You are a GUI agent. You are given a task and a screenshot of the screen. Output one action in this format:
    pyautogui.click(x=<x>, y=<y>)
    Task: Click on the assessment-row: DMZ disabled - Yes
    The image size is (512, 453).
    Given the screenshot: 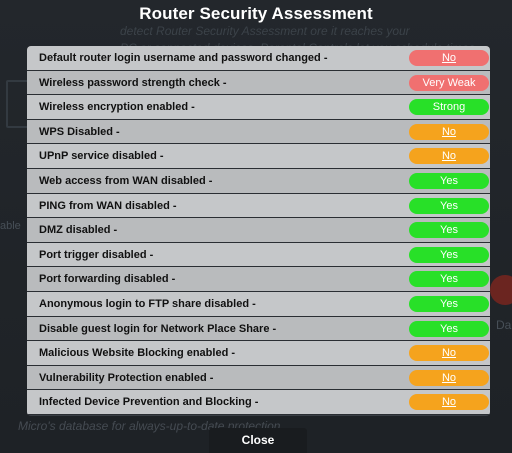 What is the action you would take?
    pyautogui.click(x=258, y=230)
    